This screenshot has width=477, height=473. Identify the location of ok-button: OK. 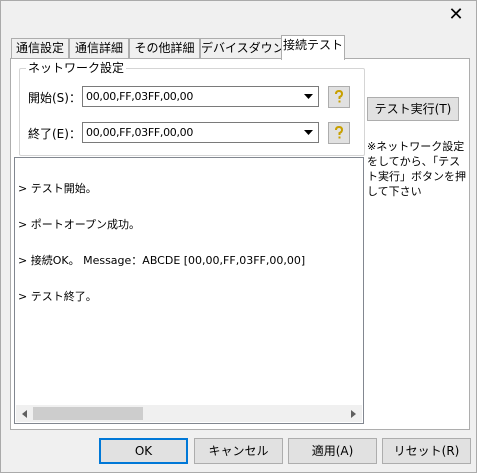
(143, 451).